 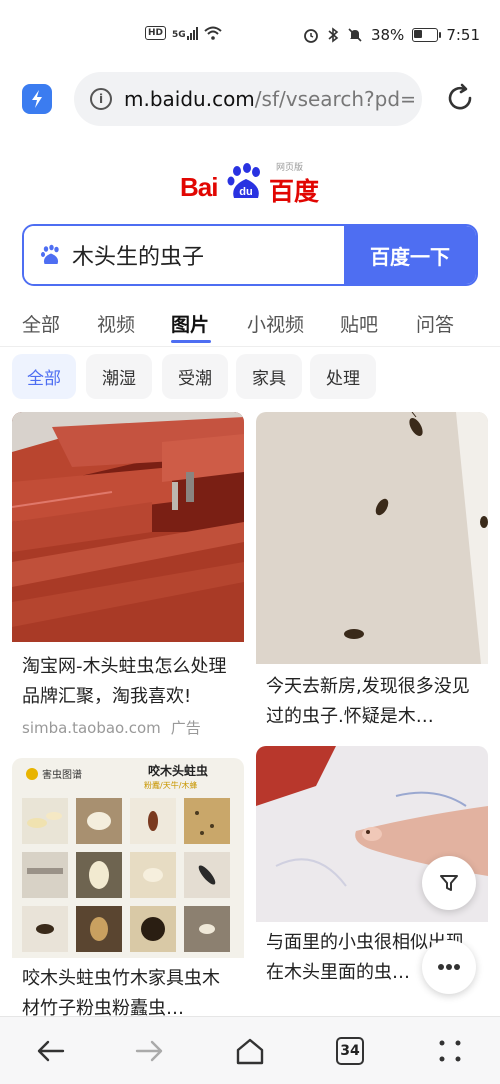 What do you see at coordinates (250, 36) in the screenshot?
I see `status-bar: HD 5G 38% 7:51` at bounding box center [250, 36].